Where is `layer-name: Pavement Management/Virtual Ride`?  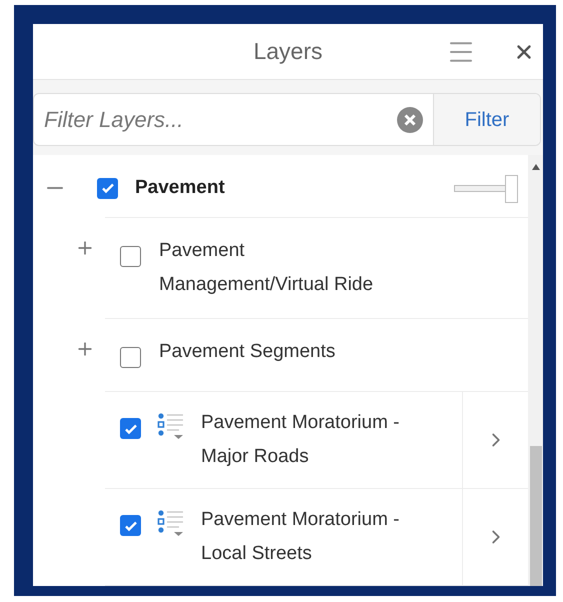
layer-name: Pavement Management/Virtual Ride is located at coordinates (266, 268).